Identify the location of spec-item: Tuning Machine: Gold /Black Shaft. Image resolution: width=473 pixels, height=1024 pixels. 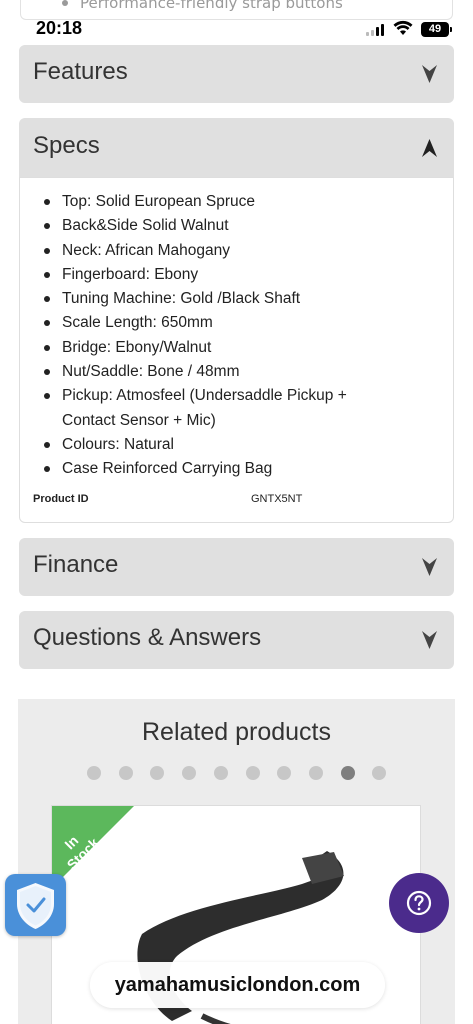
(233, 299).